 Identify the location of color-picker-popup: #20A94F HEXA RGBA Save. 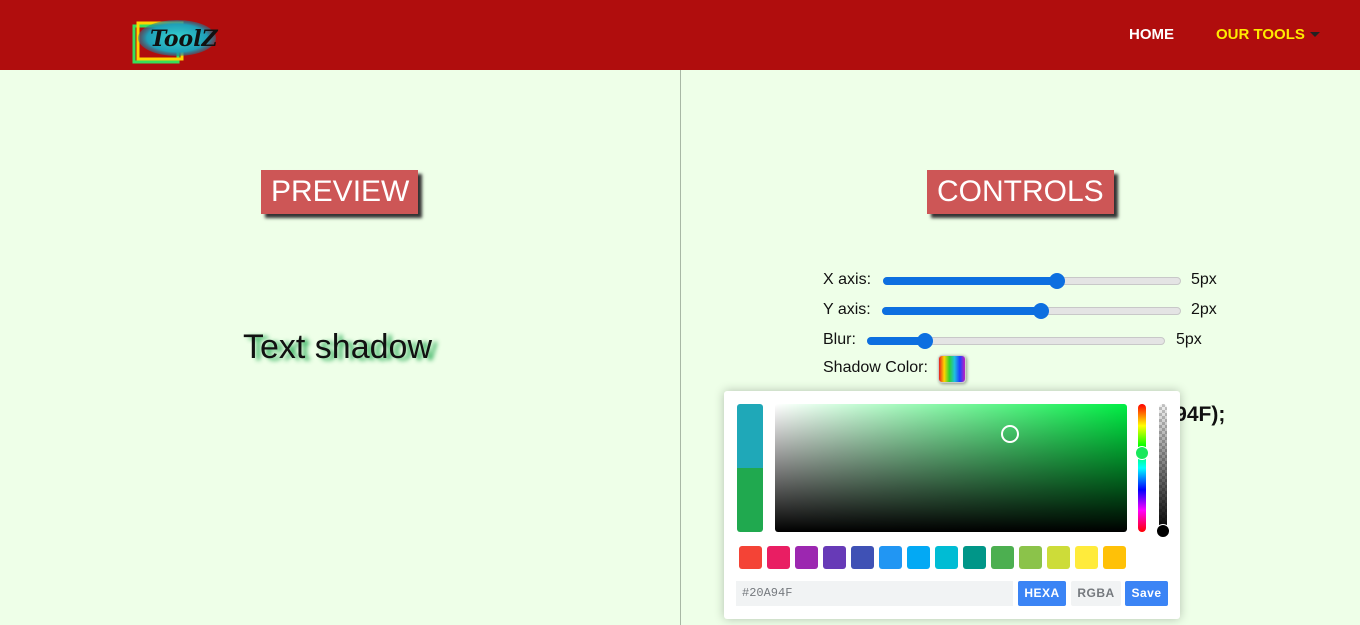
(952, 505).